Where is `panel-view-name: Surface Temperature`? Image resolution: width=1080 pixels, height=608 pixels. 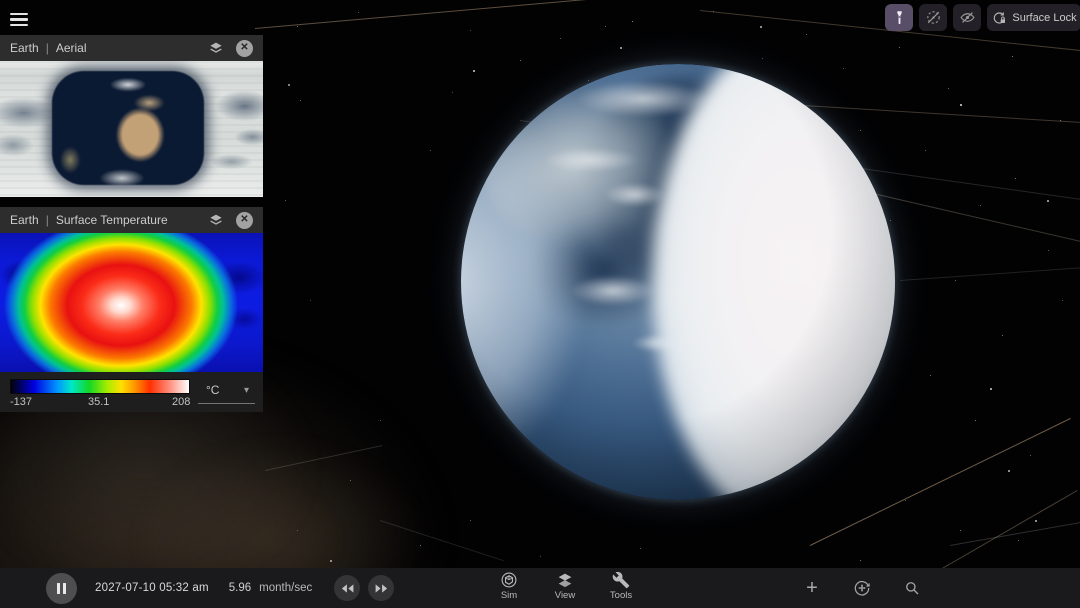 panel-view-name: Surface Temperature is located at coordinates (111, 220).